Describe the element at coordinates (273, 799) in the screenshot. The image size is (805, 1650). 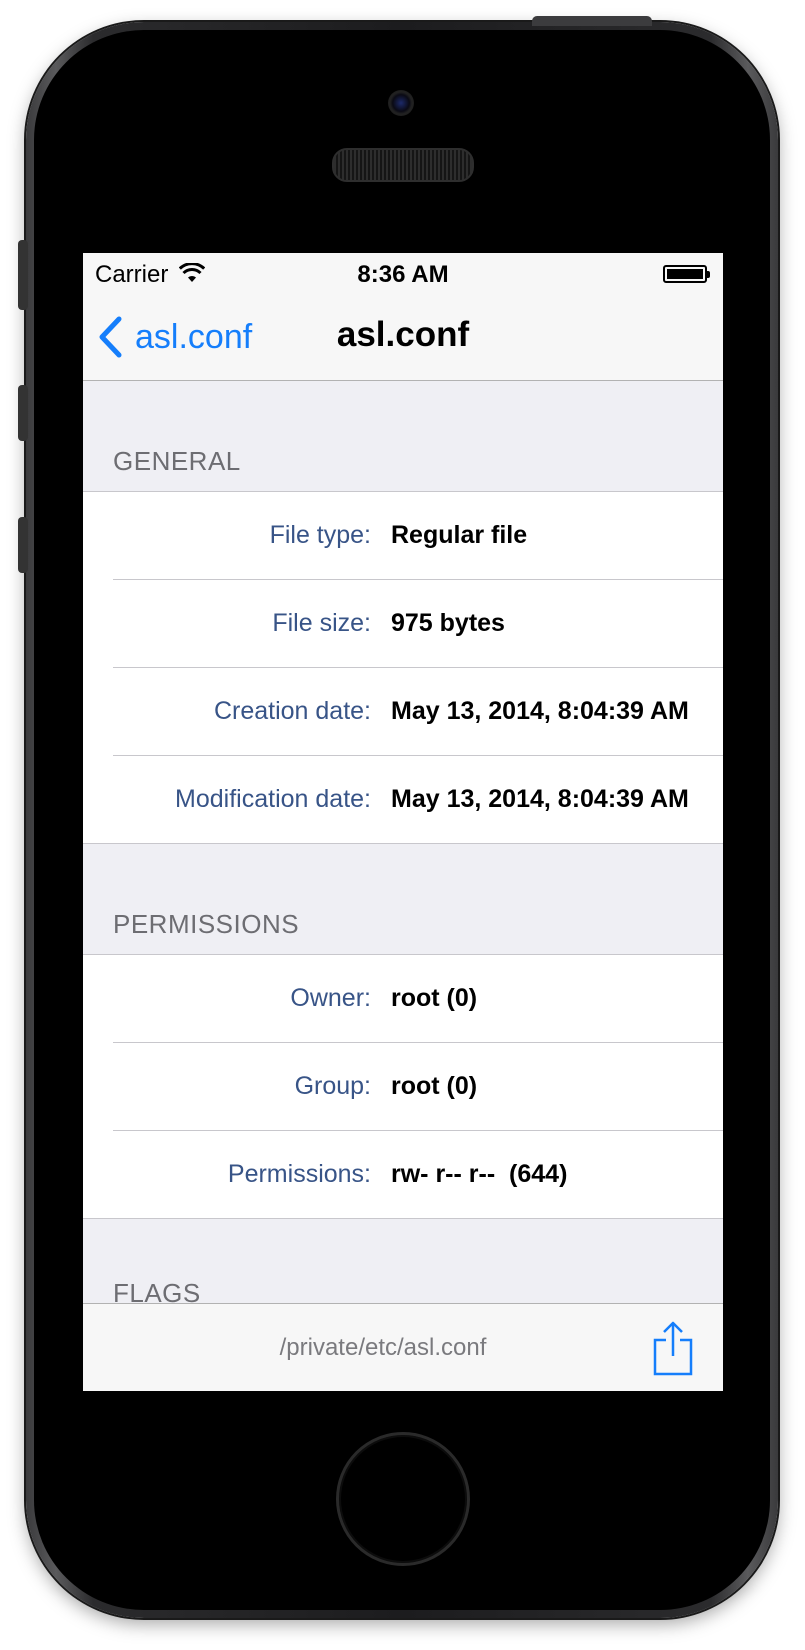
I see `row-label: Modification date:` at that location.